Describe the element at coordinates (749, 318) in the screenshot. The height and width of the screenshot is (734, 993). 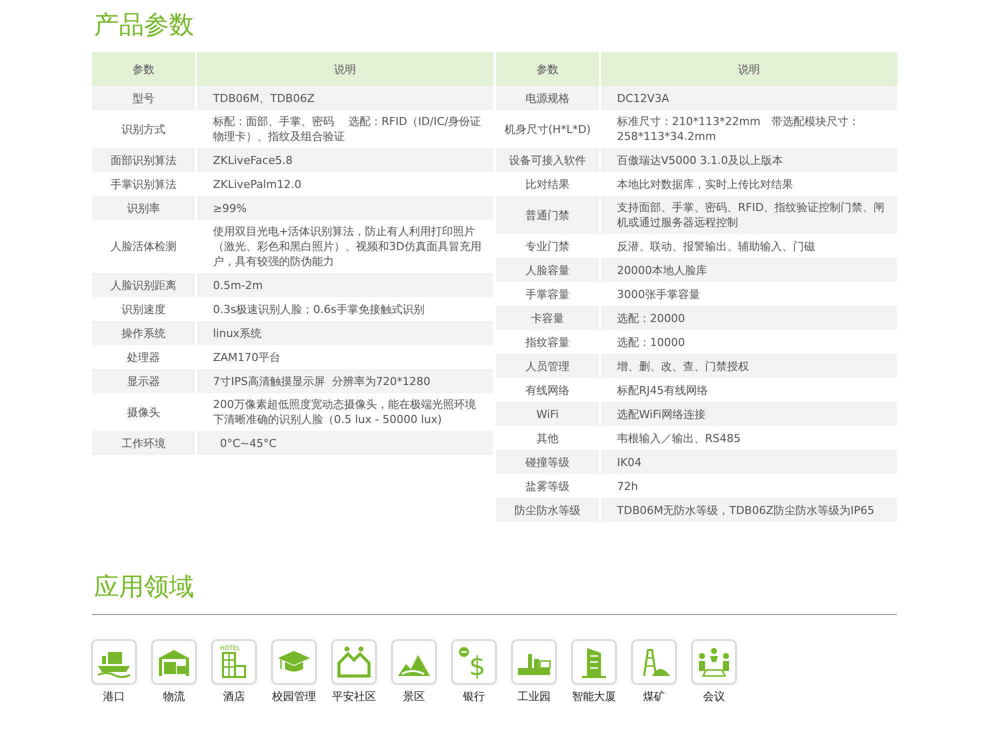
I see `table-cell: 选配：20000` at that location.